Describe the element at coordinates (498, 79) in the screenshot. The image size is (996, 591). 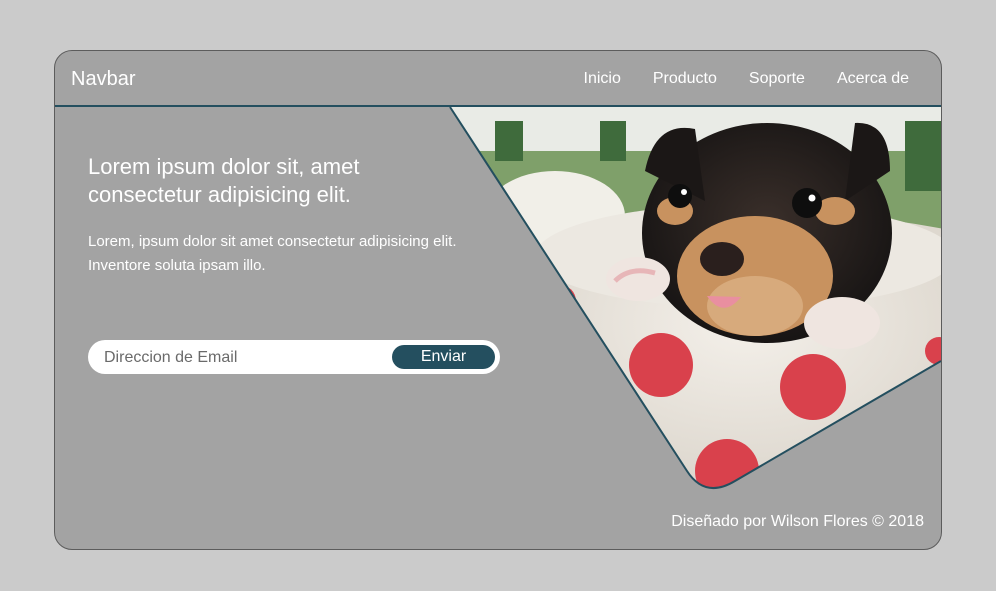
I see `navbar: Navbar Inicio Producto Soporte Acerca de` at that location.